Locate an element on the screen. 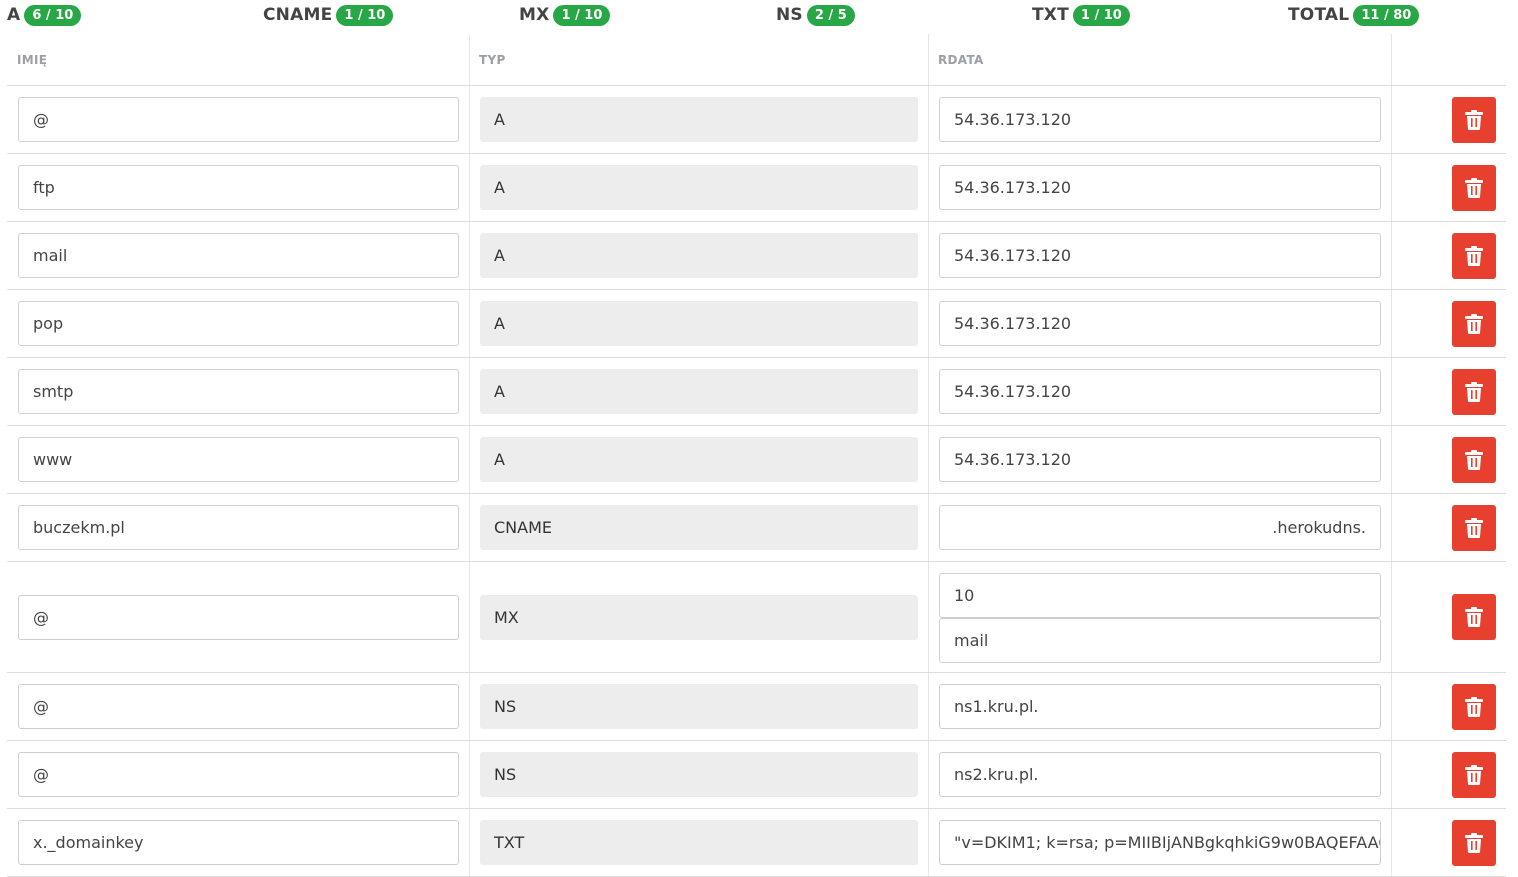 The height and width of the screenshot is (877, 1518). table-row: buczekm.pl CNAME CNAME.herokudns. is located at coordinates (756, 528).